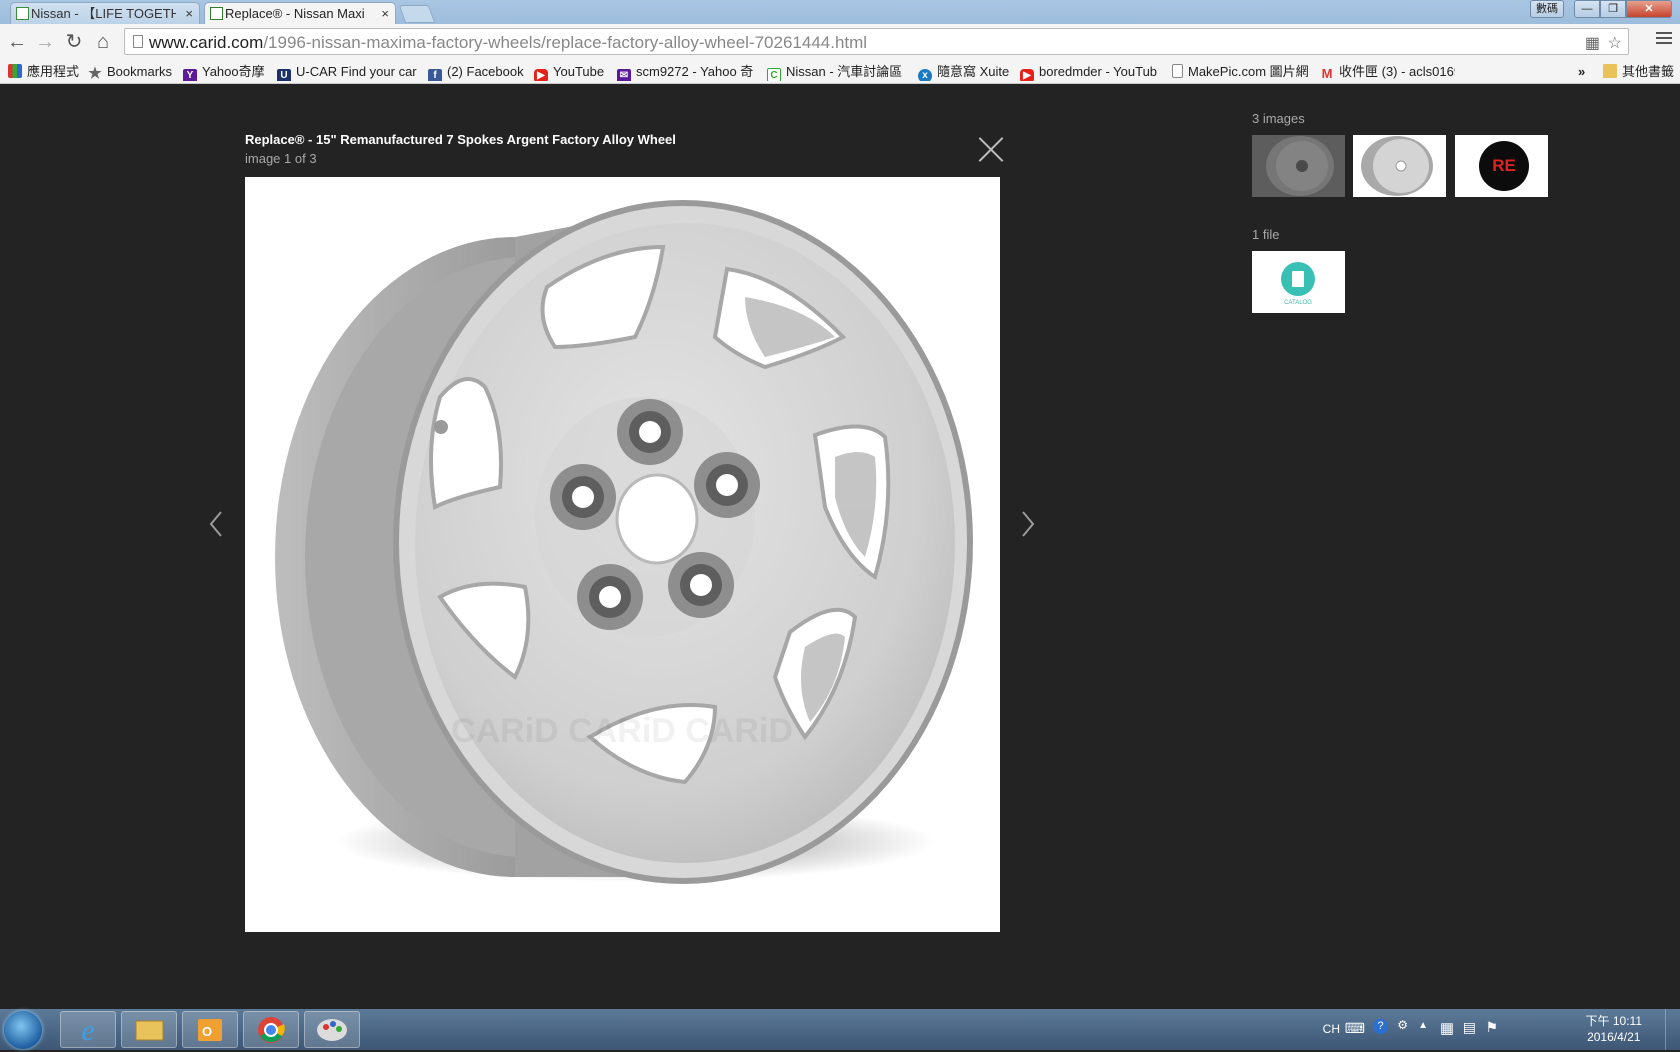 This screenshot has height=1052, width=1680. Describe the element at coordinates (295, 13) in the screenshot. I see `tab-title: Replace® - Nissan Maxi` at that location.